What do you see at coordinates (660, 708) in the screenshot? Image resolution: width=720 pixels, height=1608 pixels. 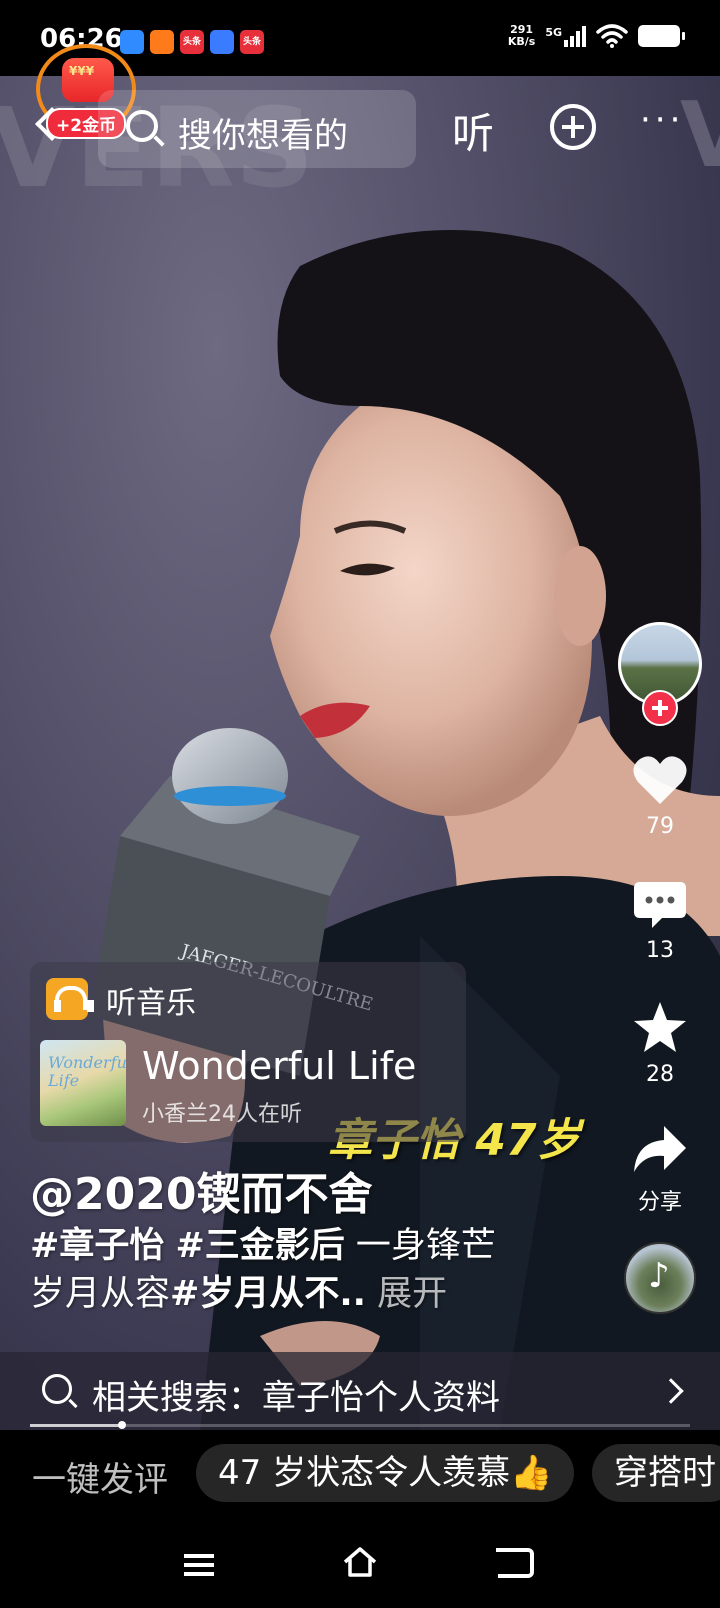 I see `follow-button` at bounding box center [660, 708].